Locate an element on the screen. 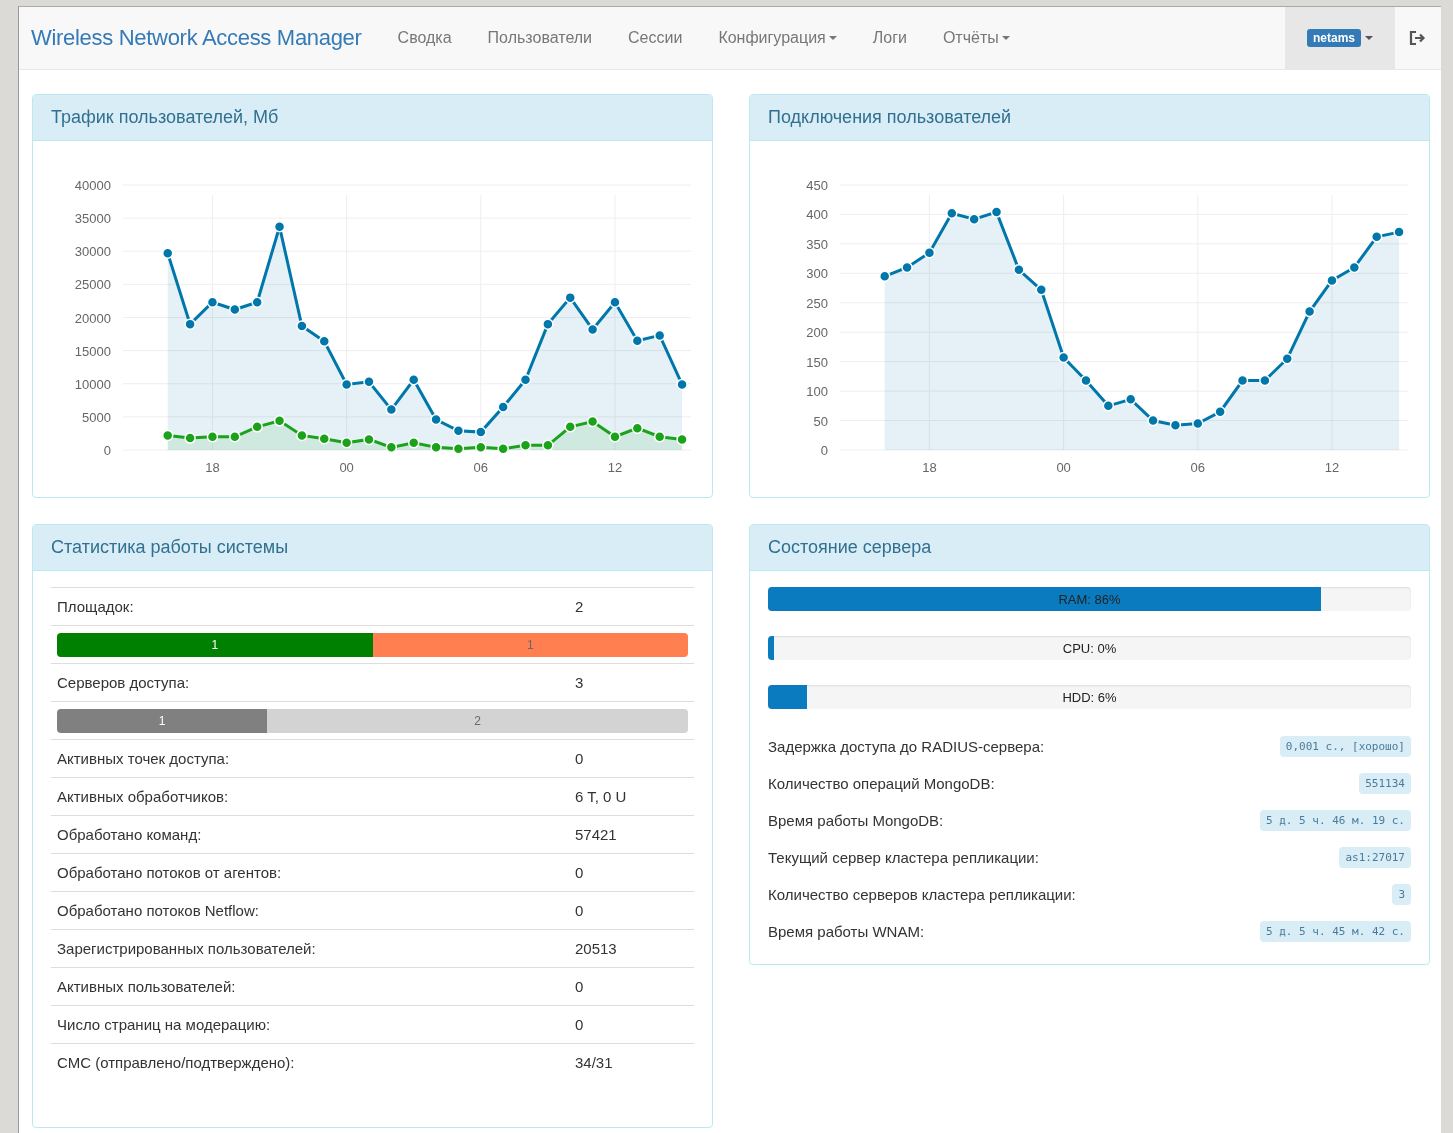 This screenshot has width=1453, height=1133. axis-tick-label: 450 is located at coordinates (817, 185).